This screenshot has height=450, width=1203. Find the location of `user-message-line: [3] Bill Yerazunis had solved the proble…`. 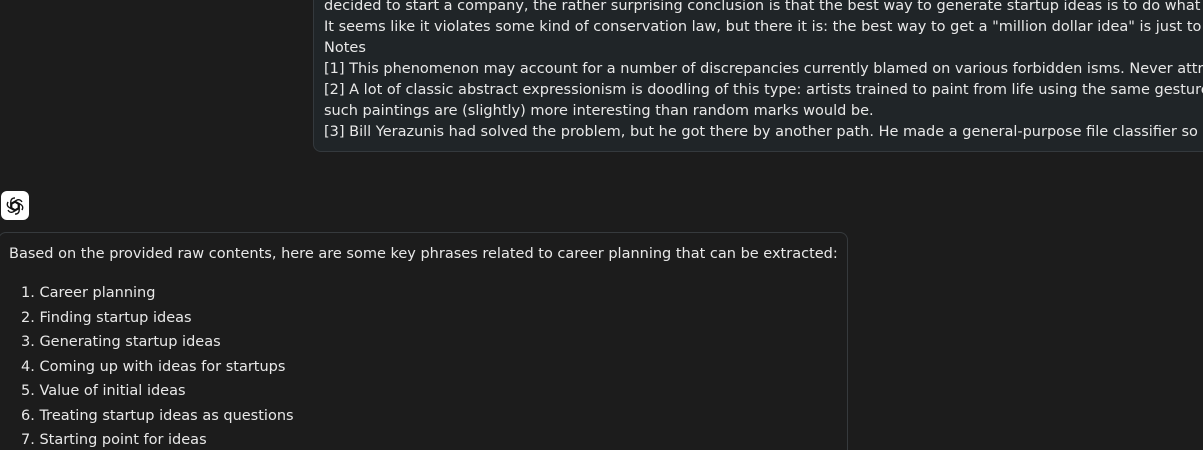

user-message-line: [3] Bill Yerazunis had solved the proble… is located at coordinates (763, 132).